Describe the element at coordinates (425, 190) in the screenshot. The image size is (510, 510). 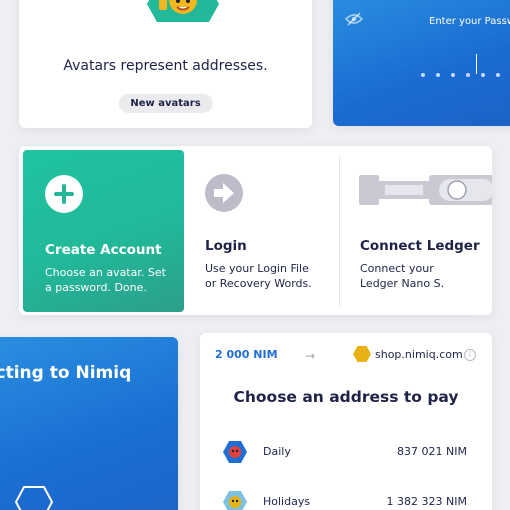
I see `ledger-device-icon` at that location.